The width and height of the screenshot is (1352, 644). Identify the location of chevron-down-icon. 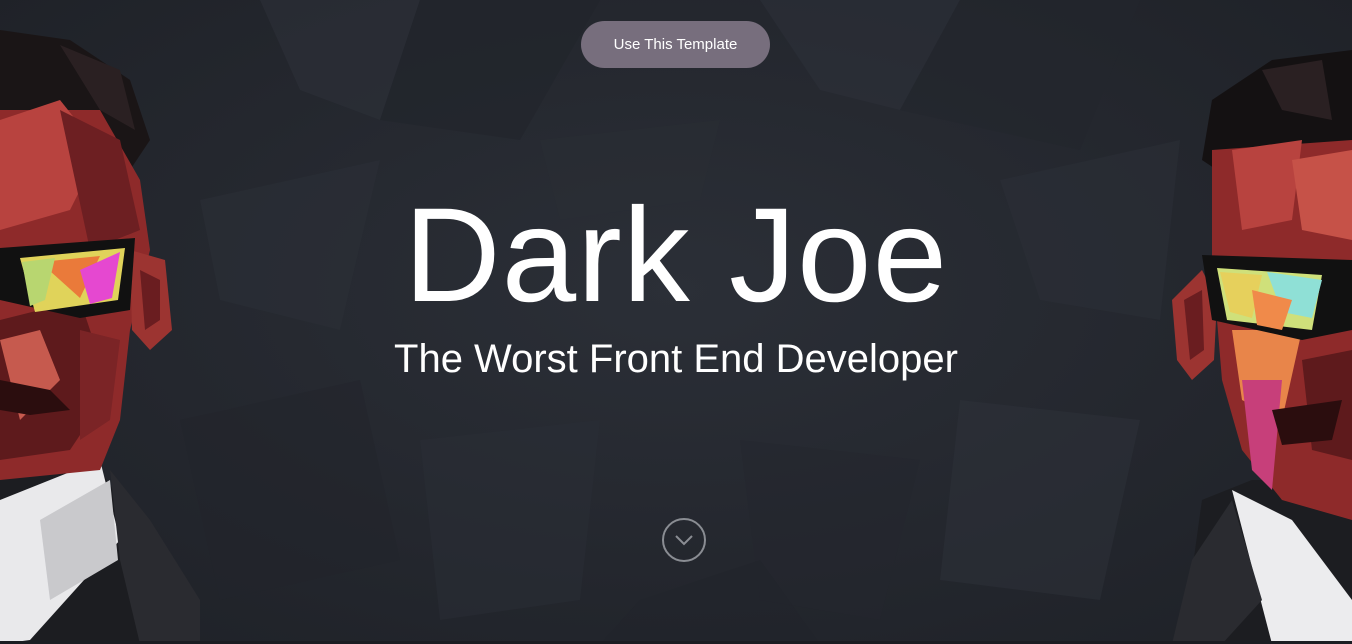
(684, 540).